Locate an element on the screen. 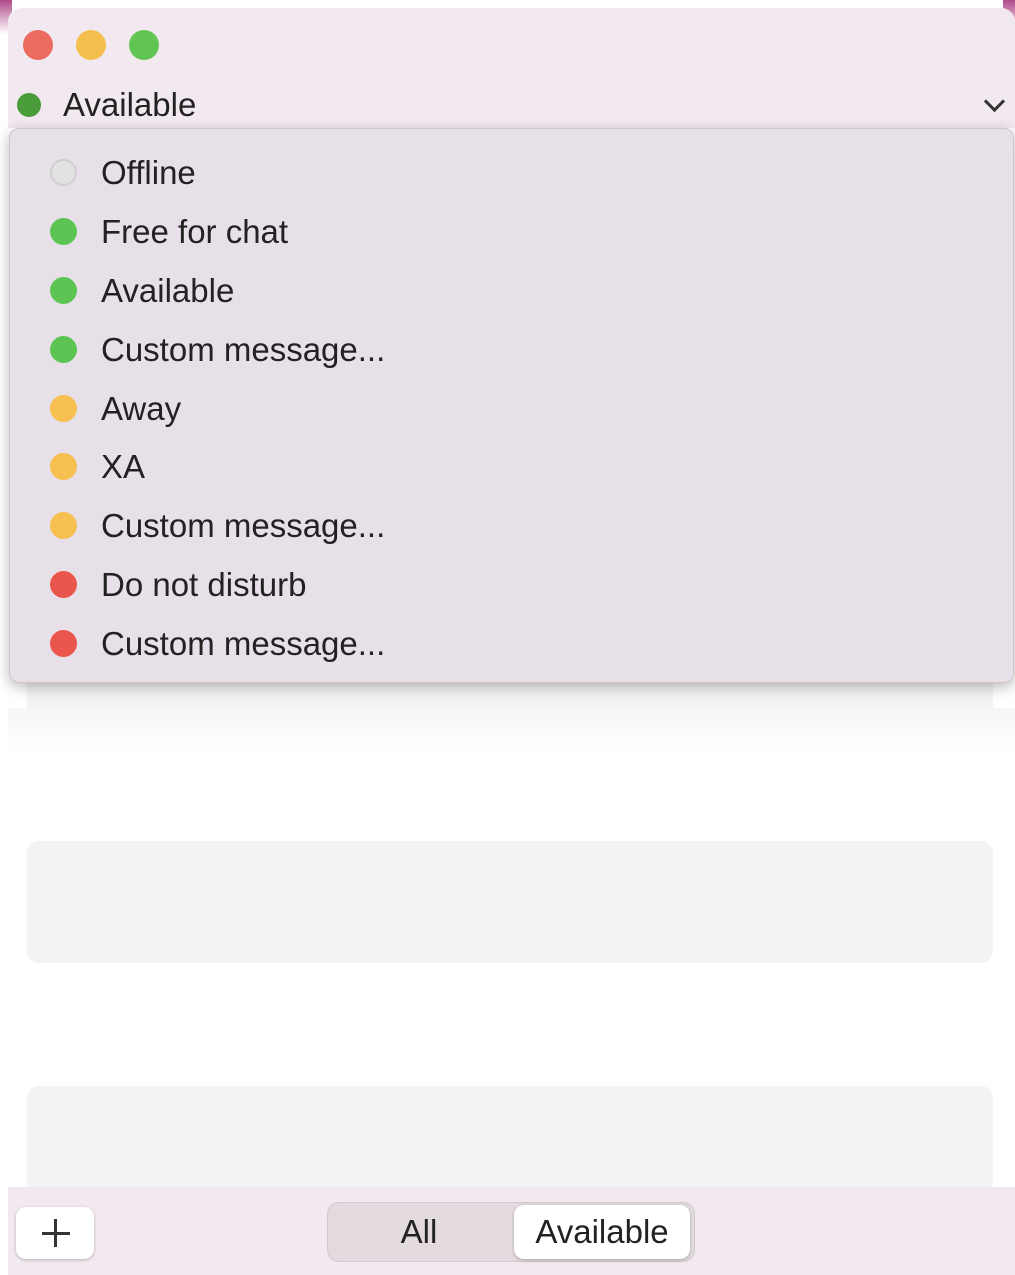  menu-item-label: Do not disturb is located at coordinates (204, 584).